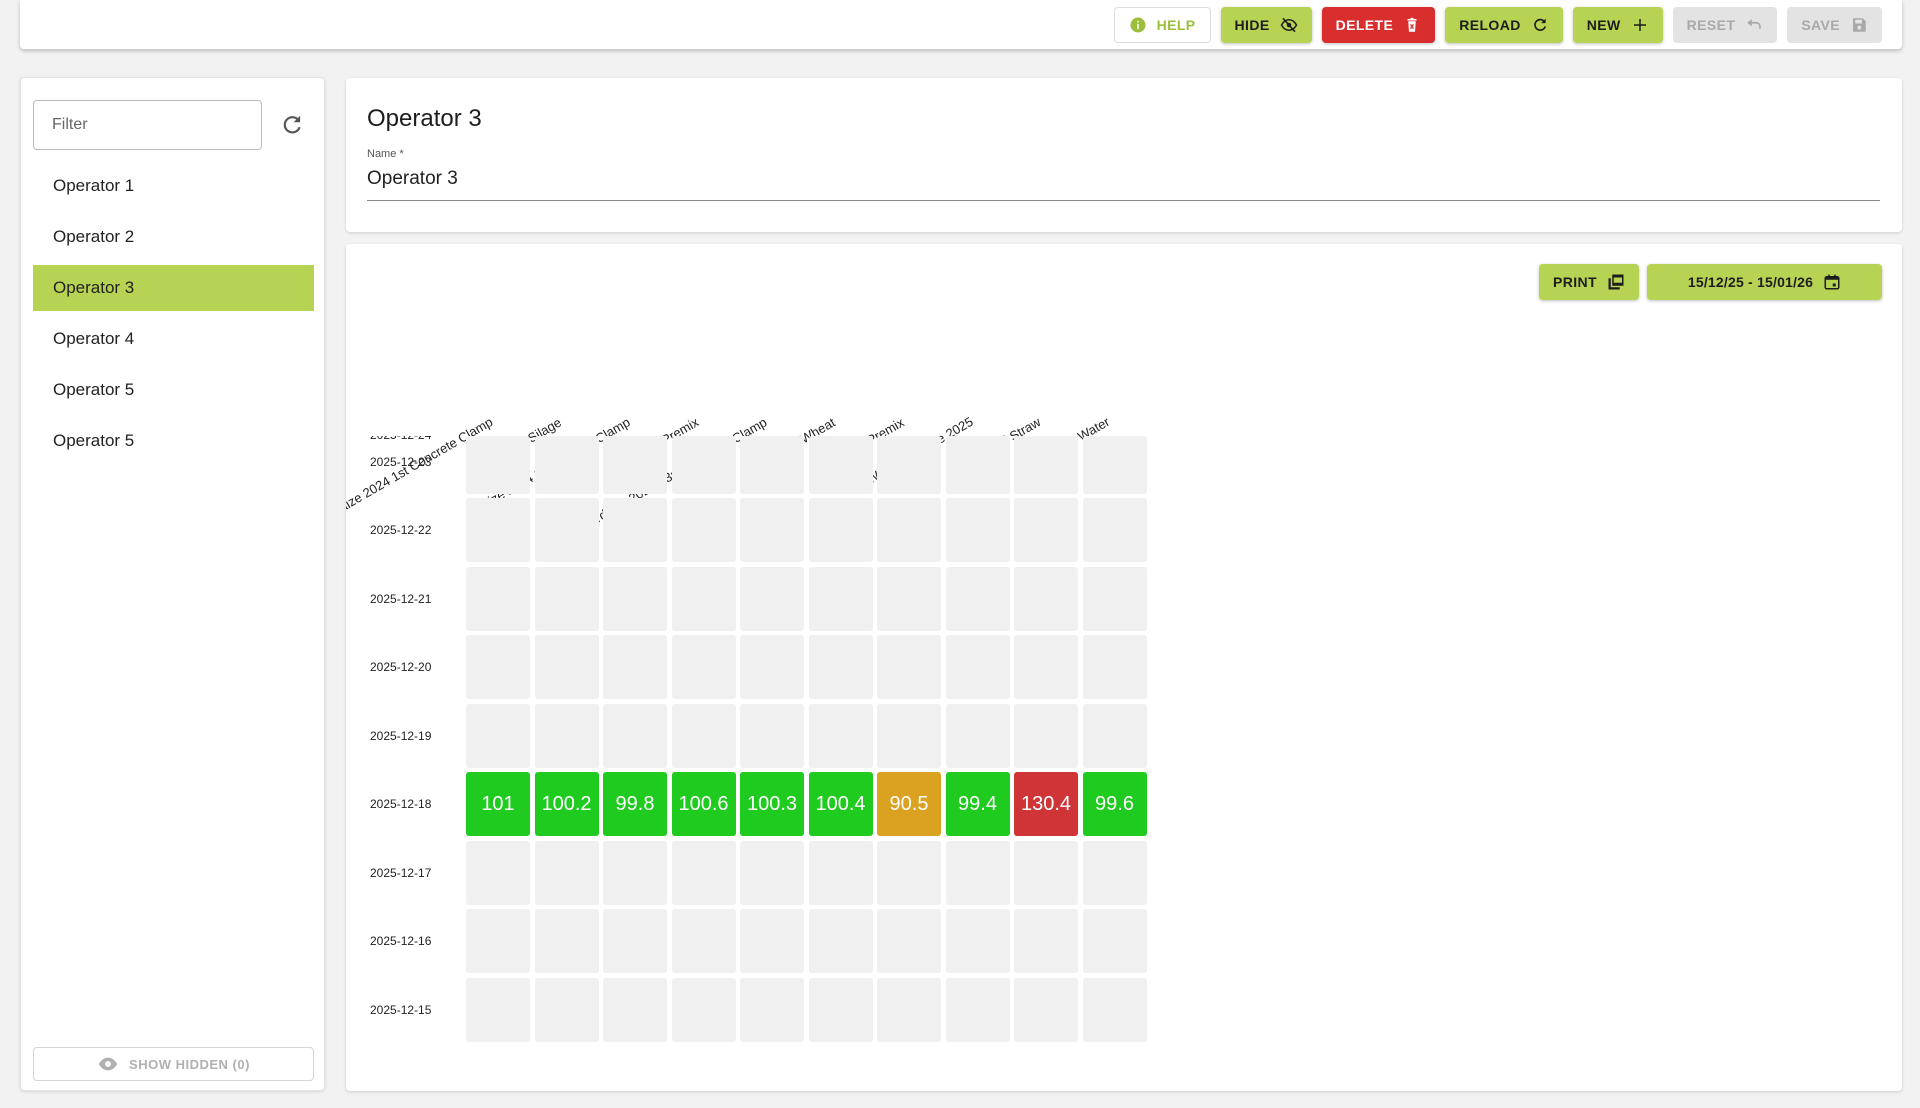 The height and width of the screenshot is (1108, 1920). What do you see at coordinates (1617, 24) in the screenshot?
I see `new-button: NEW` at bounding box center [1617, 24].